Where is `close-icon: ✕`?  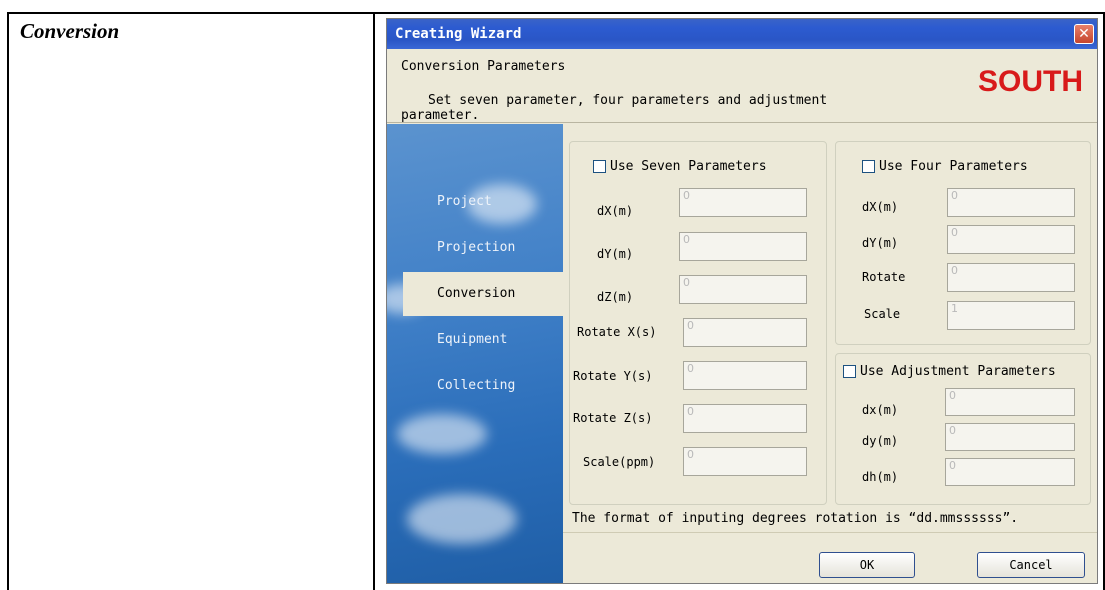 close-icon: ✕ is located at coordinates (1084, 34).